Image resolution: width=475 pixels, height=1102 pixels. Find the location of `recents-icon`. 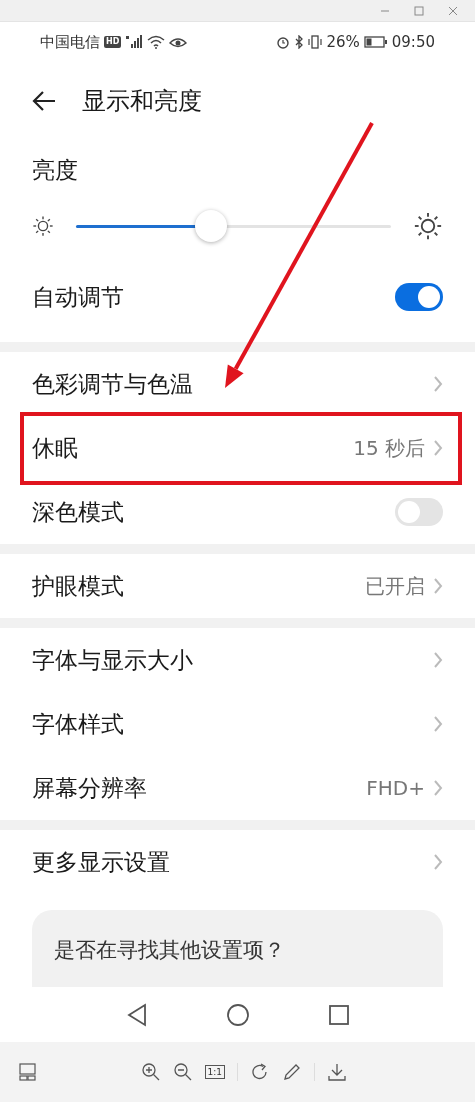

recents-icon is located at coordinates (338, 1014).